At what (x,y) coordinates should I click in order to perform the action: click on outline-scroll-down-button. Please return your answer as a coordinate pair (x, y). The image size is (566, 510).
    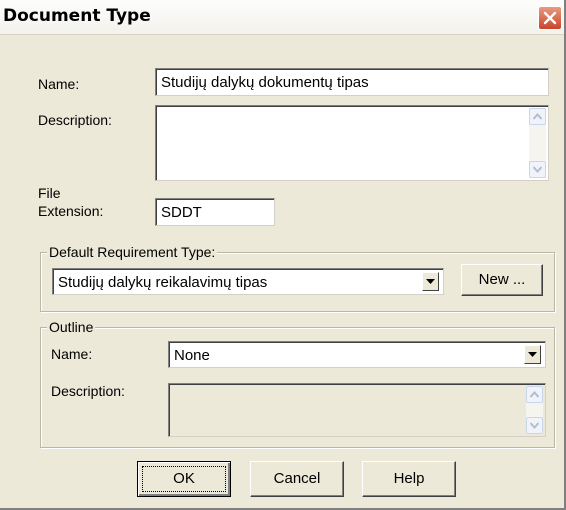
    Looking at the image, I should click on (534, 425).